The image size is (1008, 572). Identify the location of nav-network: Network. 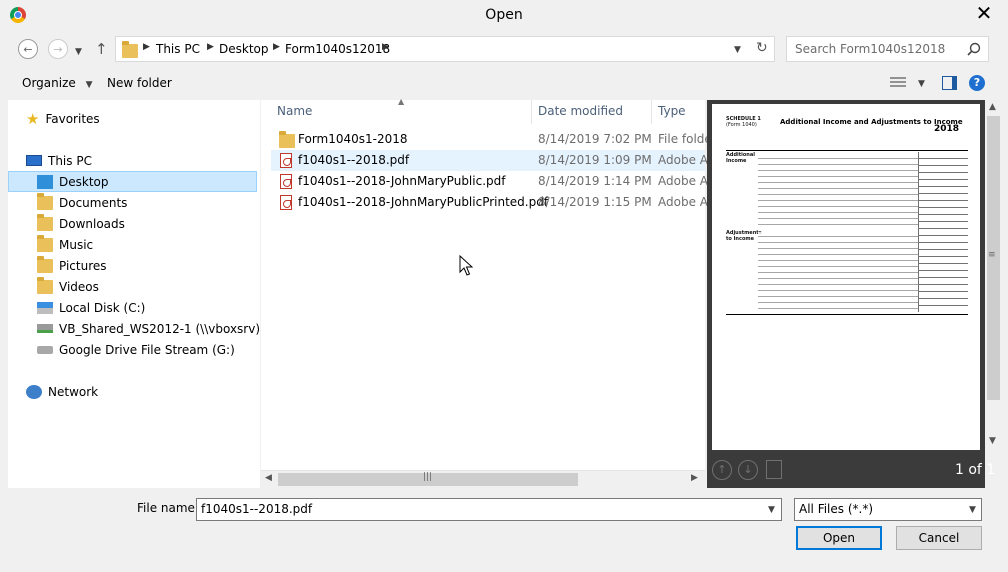
(141, 391).